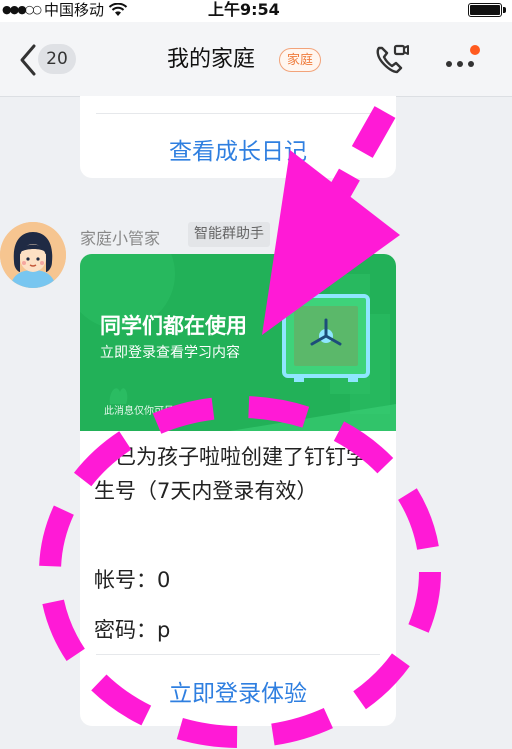 The width and height of the screenshot is (512, 749). I want to click on carrier-name: 中国移动, so click(74, 10).